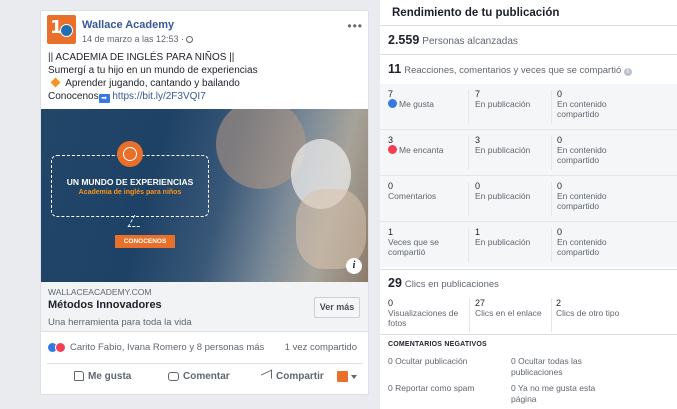 The image size is (677, 409). I want to click on breakdown-label: Comentarios, so click(412, 196).